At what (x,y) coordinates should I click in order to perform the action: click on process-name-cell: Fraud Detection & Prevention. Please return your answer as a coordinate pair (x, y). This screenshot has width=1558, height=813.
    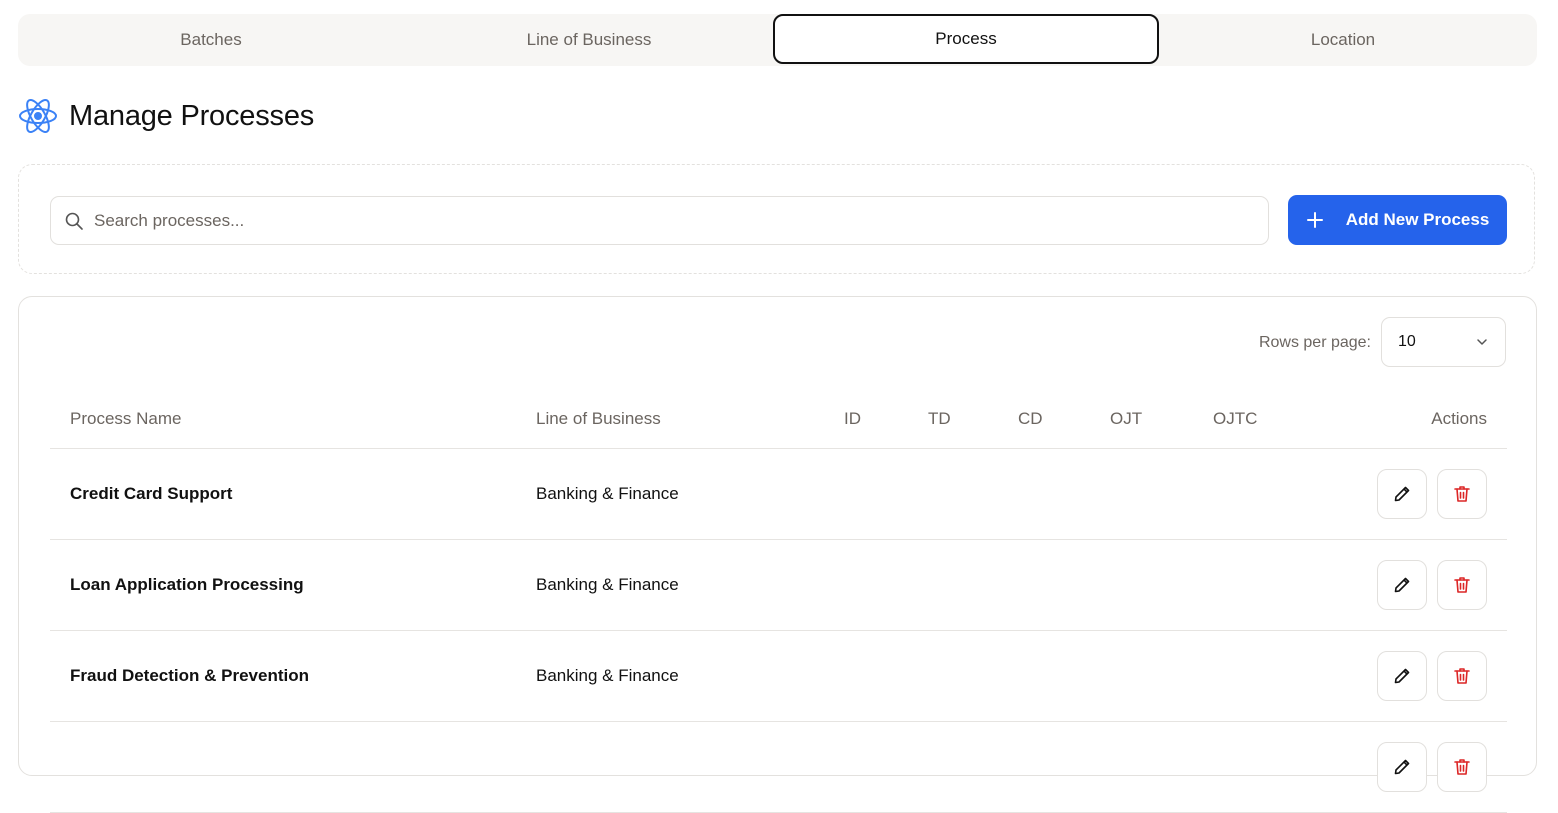
    Looking at the image, I should click on (189, 675).